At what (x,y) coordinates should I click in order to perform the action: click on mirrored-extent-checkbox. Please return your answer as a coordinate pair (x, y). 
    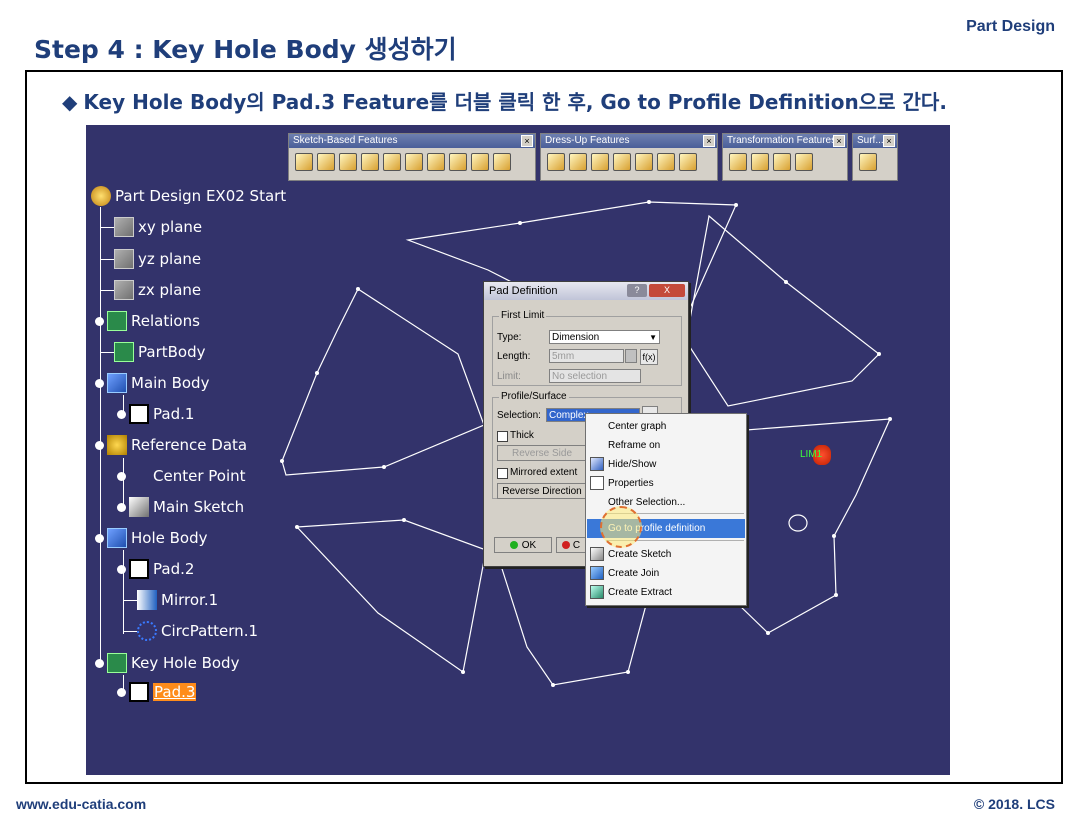
    Looking at the image, I should click on (502, 473).